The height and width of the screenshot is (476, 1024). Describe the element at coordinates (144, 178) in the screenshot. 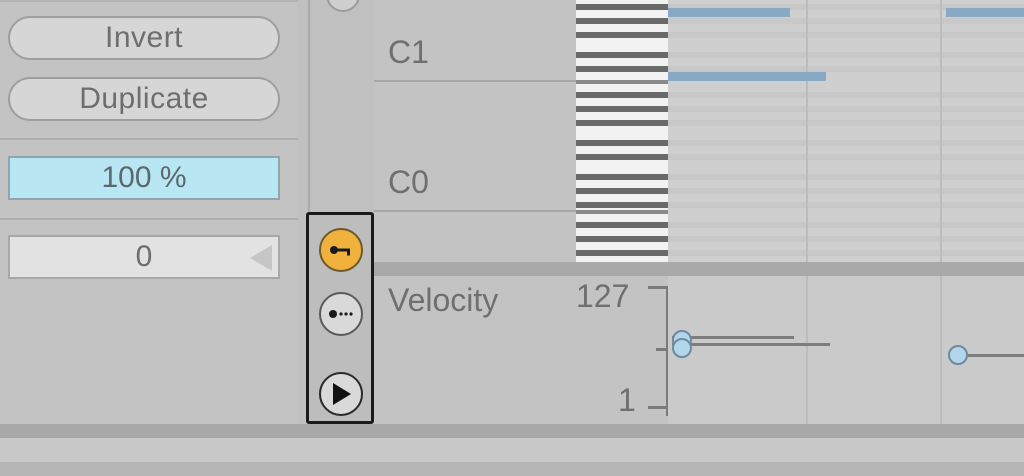

I see `percent-field: 100 %` at that location.